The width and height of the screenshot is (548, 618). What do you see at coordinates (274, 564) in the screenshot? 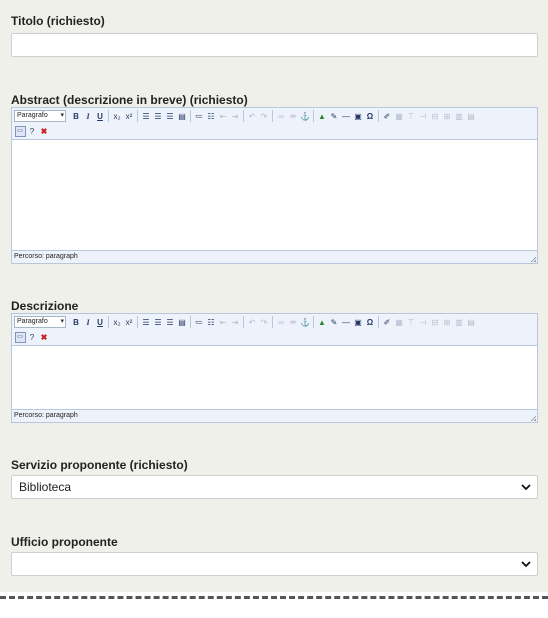
I see `office-select` at bounding box center [274, 564].